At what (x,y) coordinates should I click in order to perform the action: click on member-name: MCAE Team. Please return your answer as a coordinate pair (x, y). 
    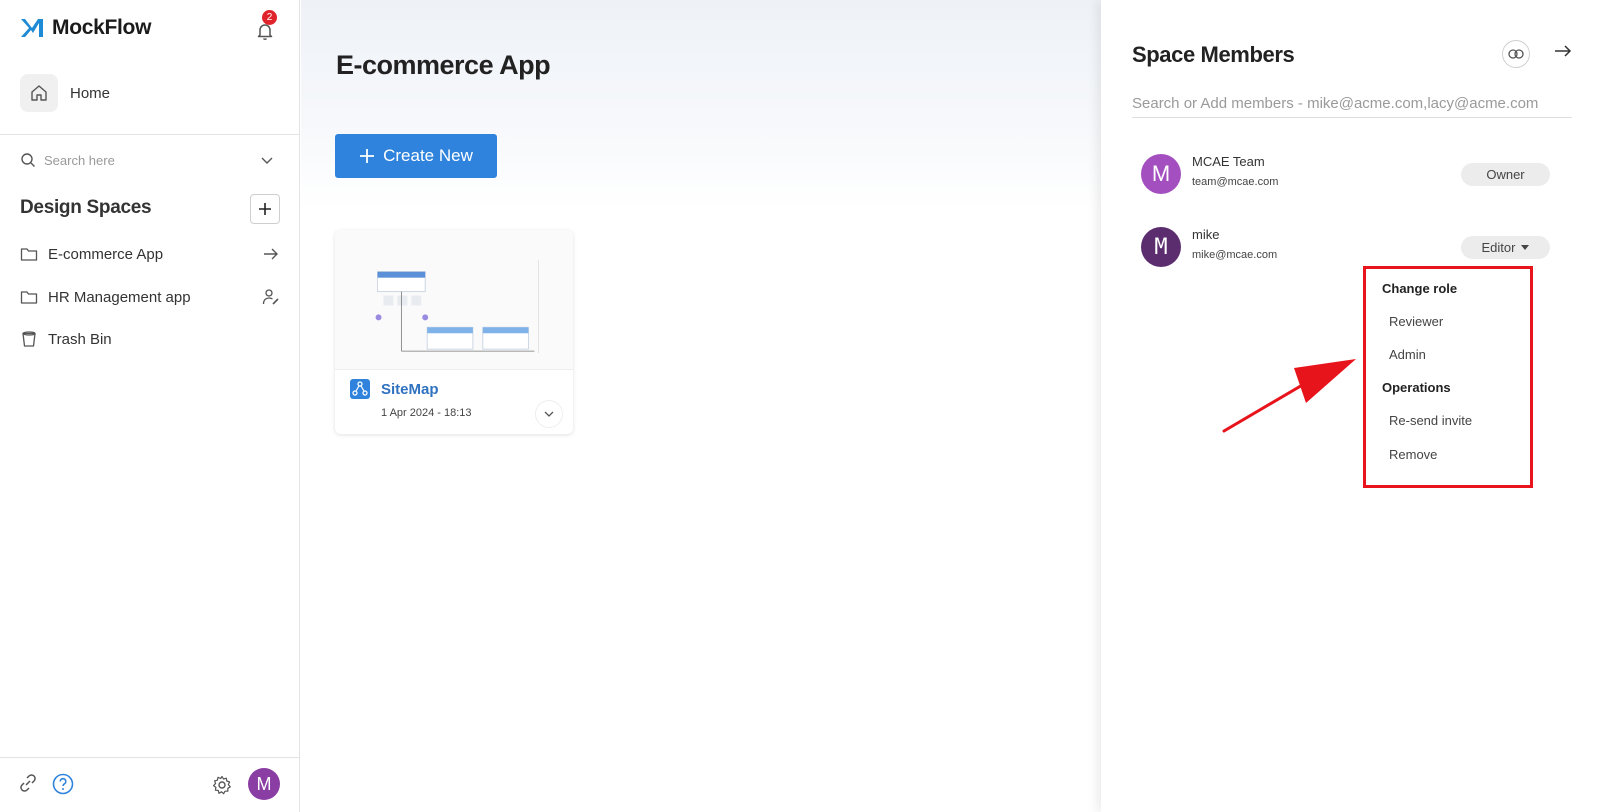
    Looking at the image, I should click on (1228, 161).